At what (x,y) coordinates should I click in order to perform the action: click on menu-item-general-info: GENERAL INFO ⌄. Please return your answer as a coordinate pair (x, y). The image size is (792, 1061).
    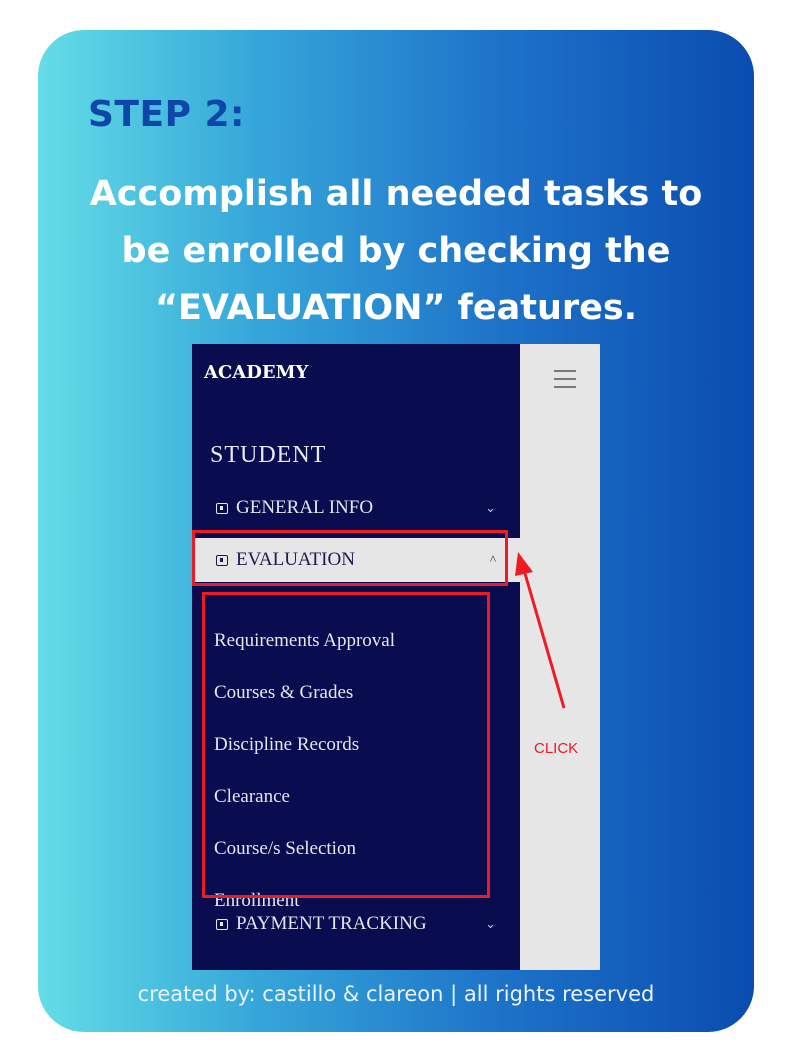
    Looking at the image, I should click on (356, 508).